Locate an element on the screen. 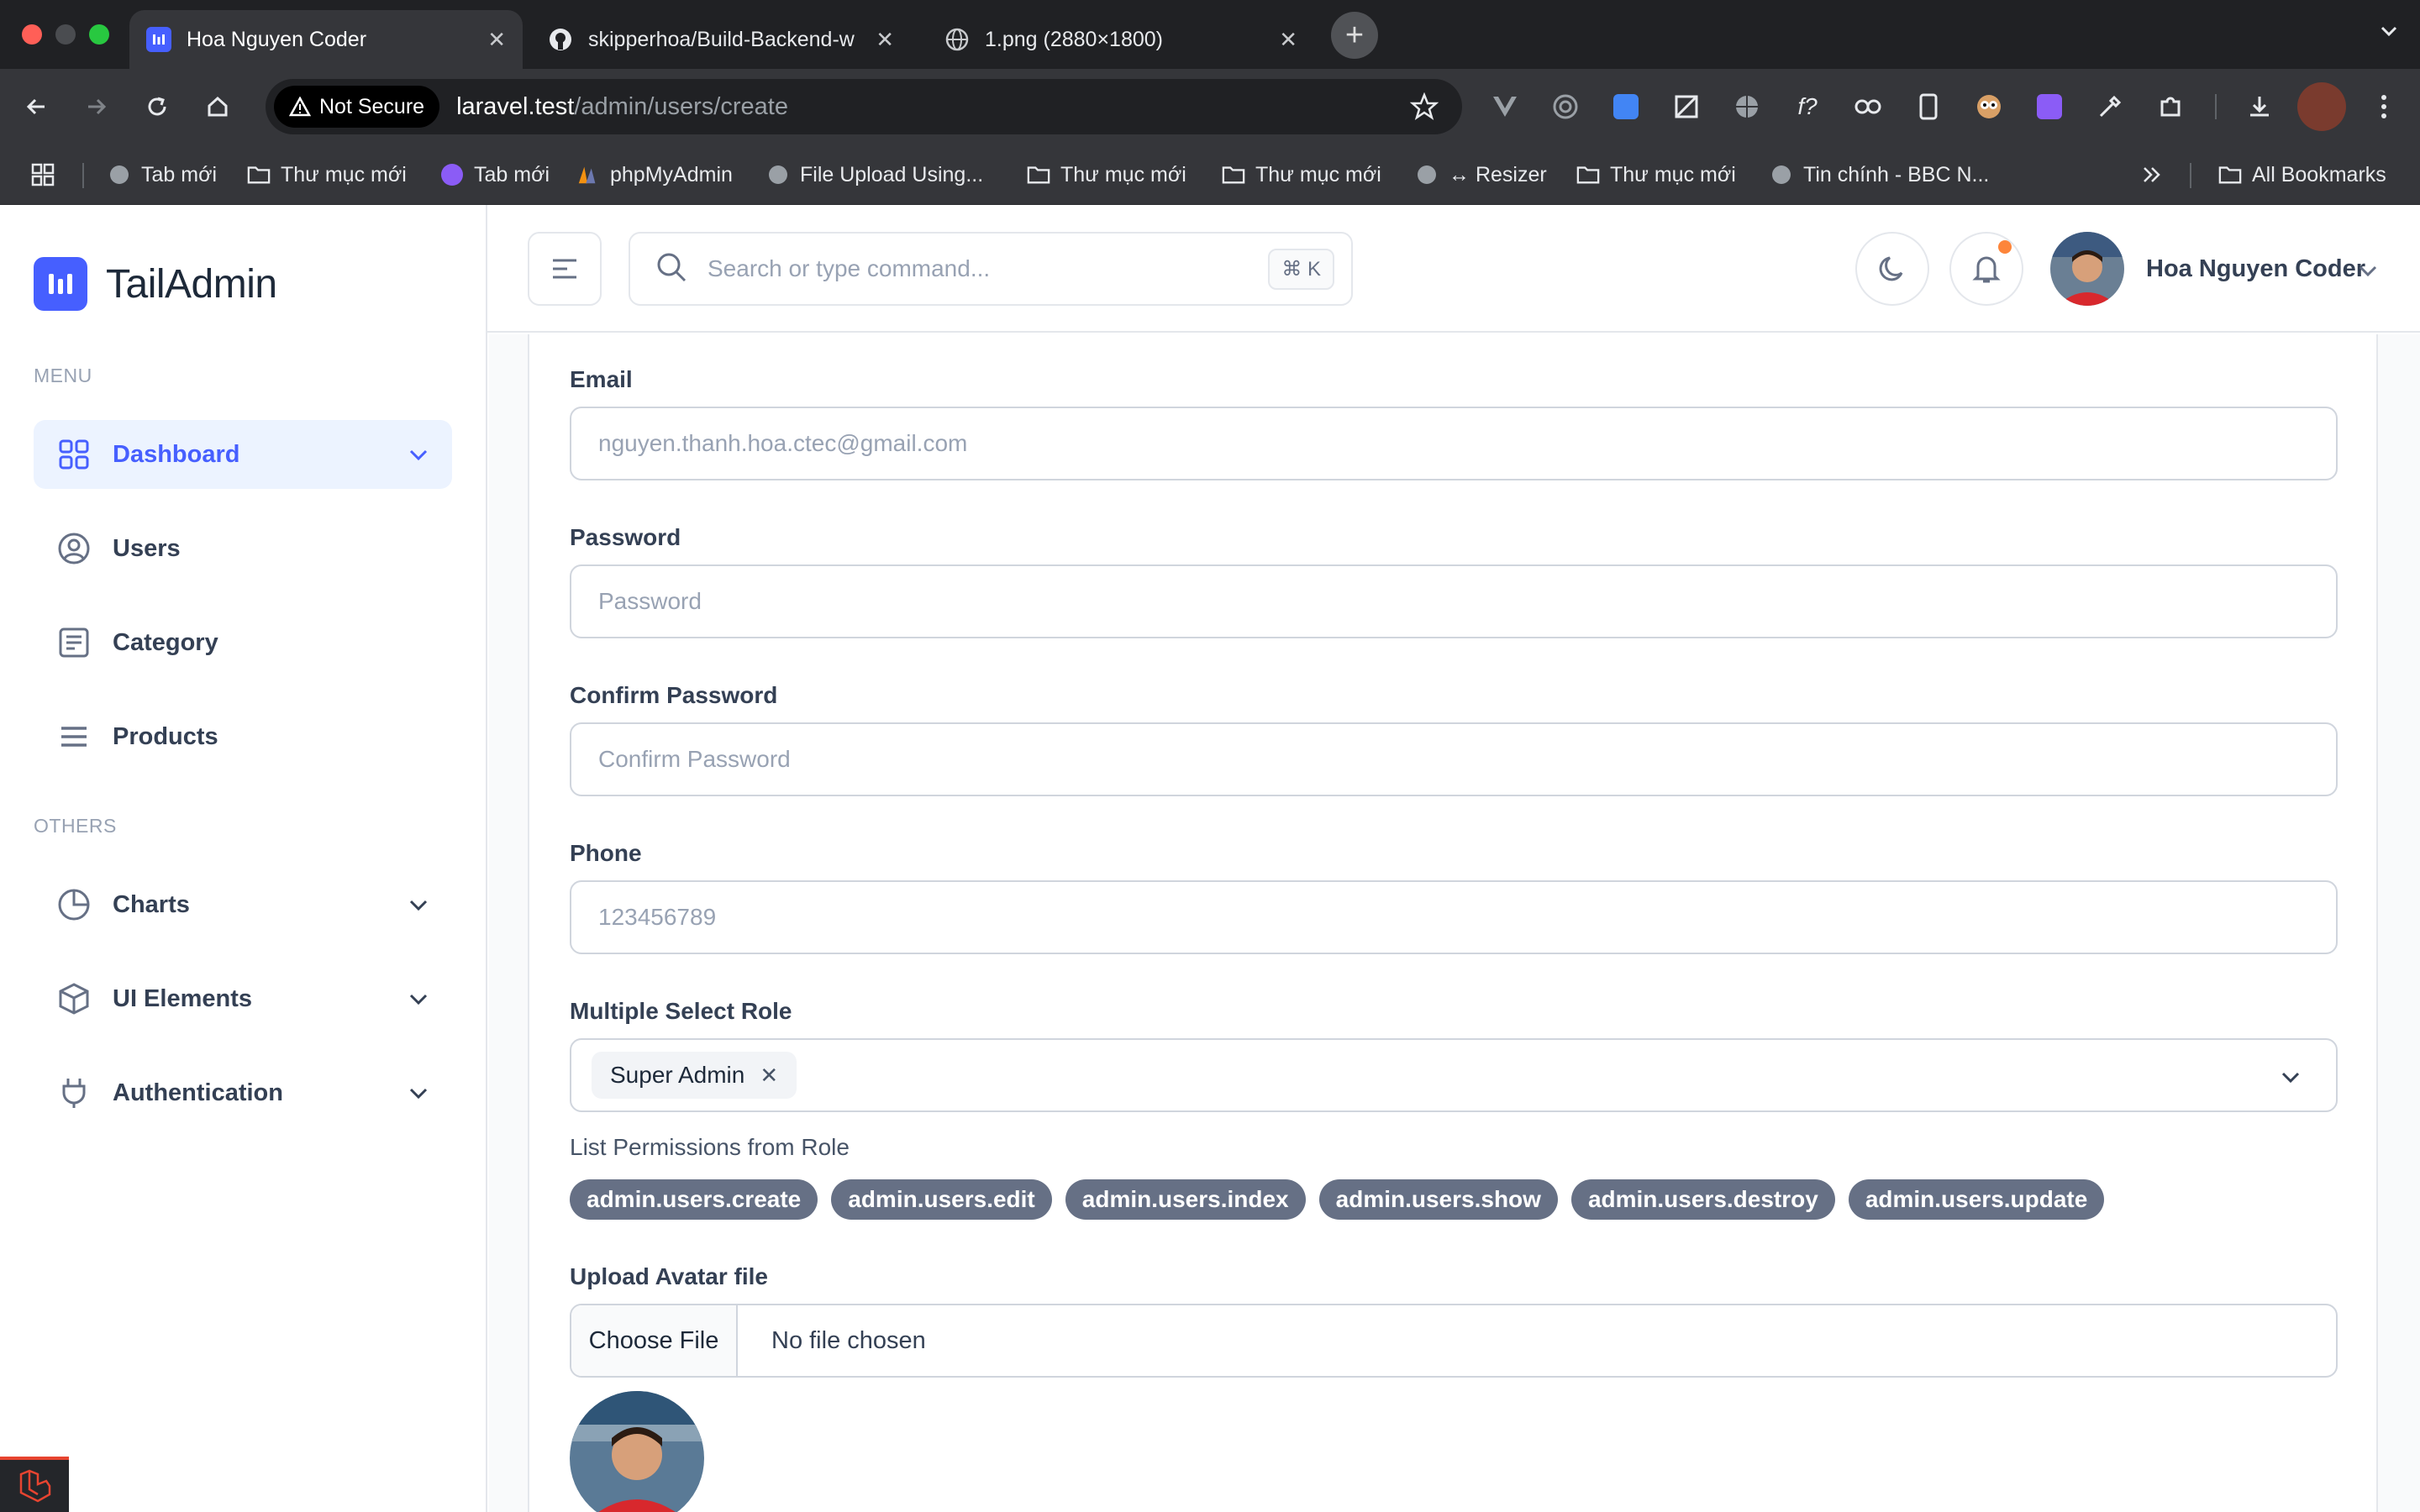 The width and height of the screenshot is (2420, 1512). user-avatar is located at coordinates (2087, 269).